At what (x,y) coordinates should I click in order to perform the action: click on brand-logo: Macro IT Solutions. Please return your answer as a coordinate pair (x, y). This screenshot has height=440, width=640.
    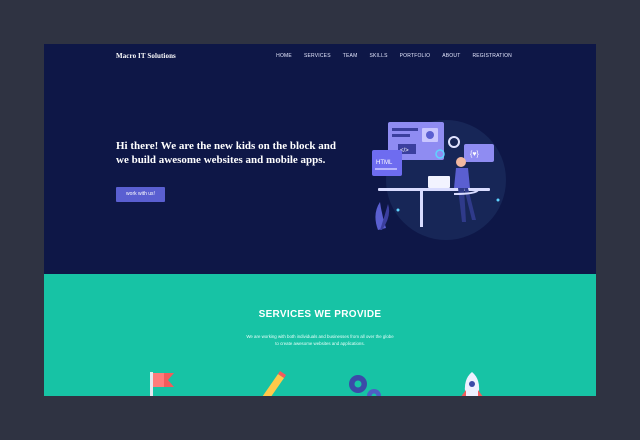
    Looking at the image, I should click on (146, 56).